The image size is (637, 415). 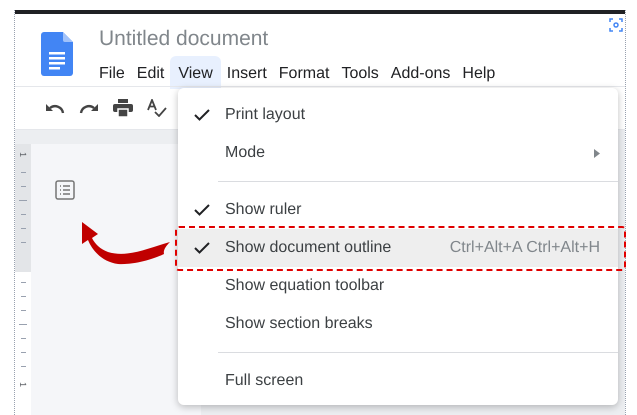 What do you see at coordinates (420, 72) in the screenshot?
I see `menu-bar-item: Add-ons` at bounding box center [420, 72].